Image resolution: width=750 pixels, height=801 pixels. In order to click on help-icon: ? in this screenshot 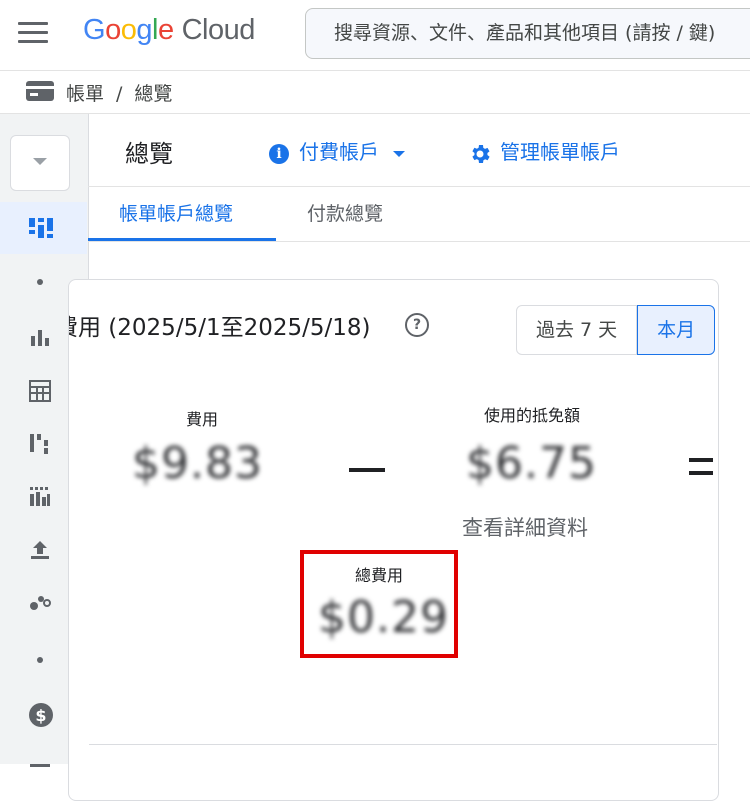, I will do `click(417, 325)`.